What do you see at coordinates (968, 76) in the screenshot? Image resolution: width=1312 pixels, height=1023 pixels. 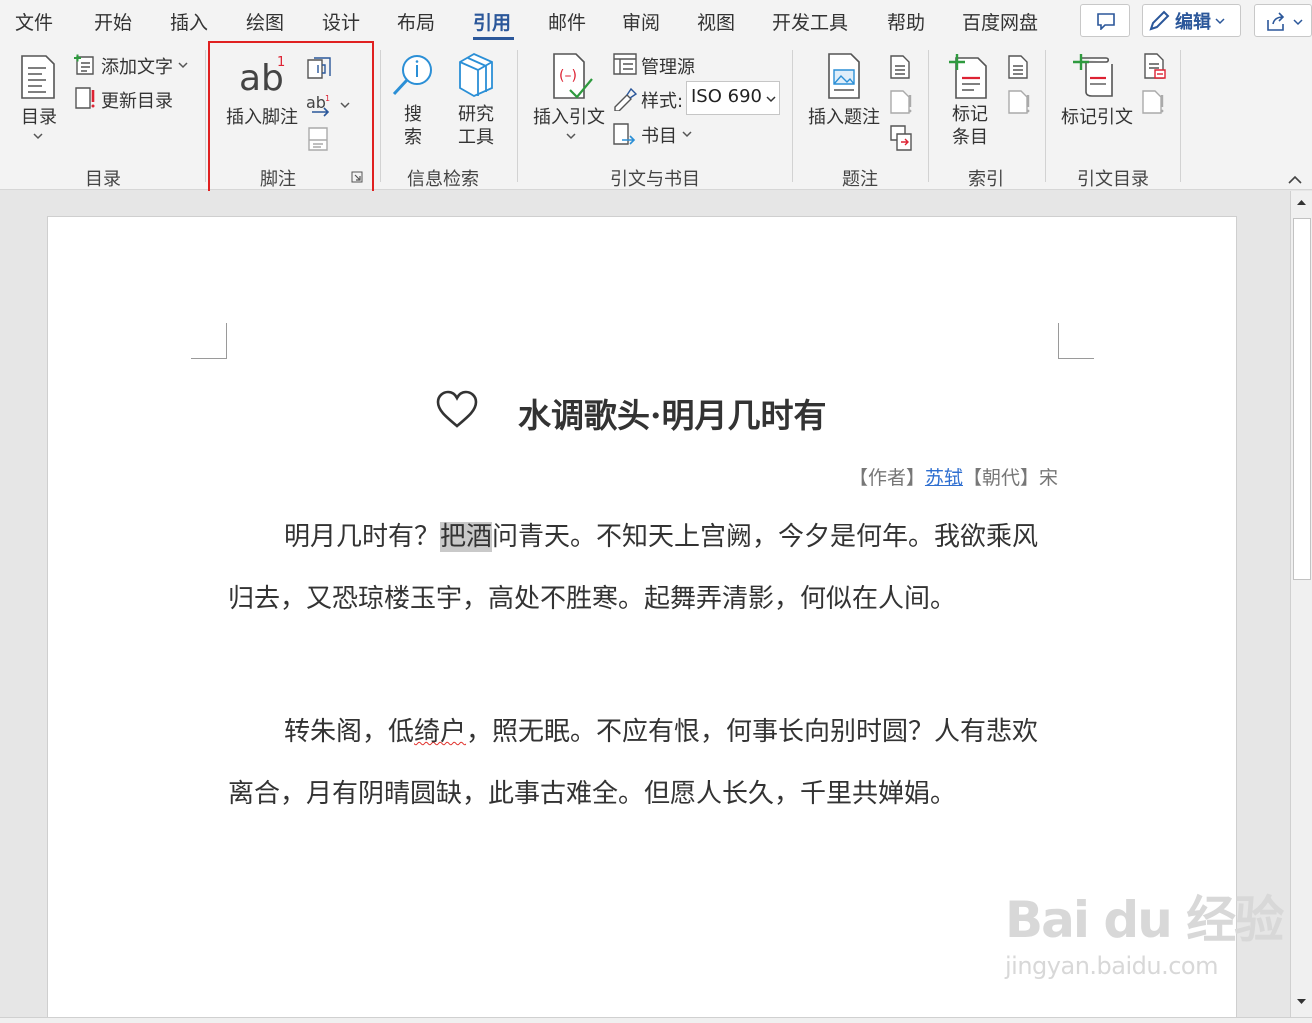 I see `mark-entry-icon` at bounding box center [968, 76].